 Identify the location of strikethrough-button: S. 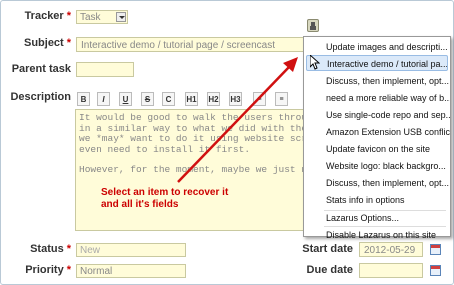
(147, 99).